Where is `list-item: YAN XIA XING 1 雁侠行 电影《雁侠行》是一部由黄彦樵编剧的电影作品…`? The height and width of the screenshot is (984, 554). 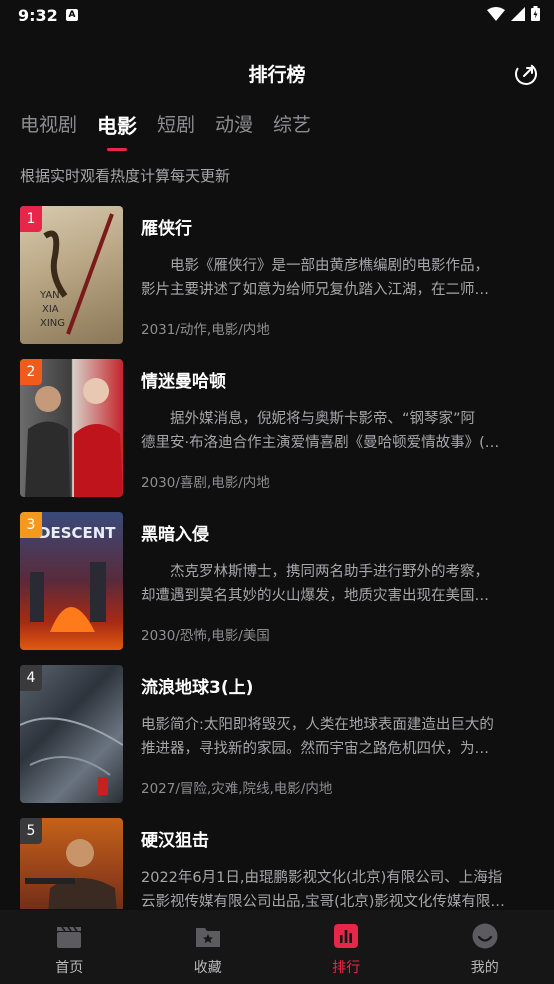
list-item: YAN XIA XING 1 雁侠行 电影《雁侠行》是一部由黄彦樵编剧的电影作品… is located at coordinates (277, 276).